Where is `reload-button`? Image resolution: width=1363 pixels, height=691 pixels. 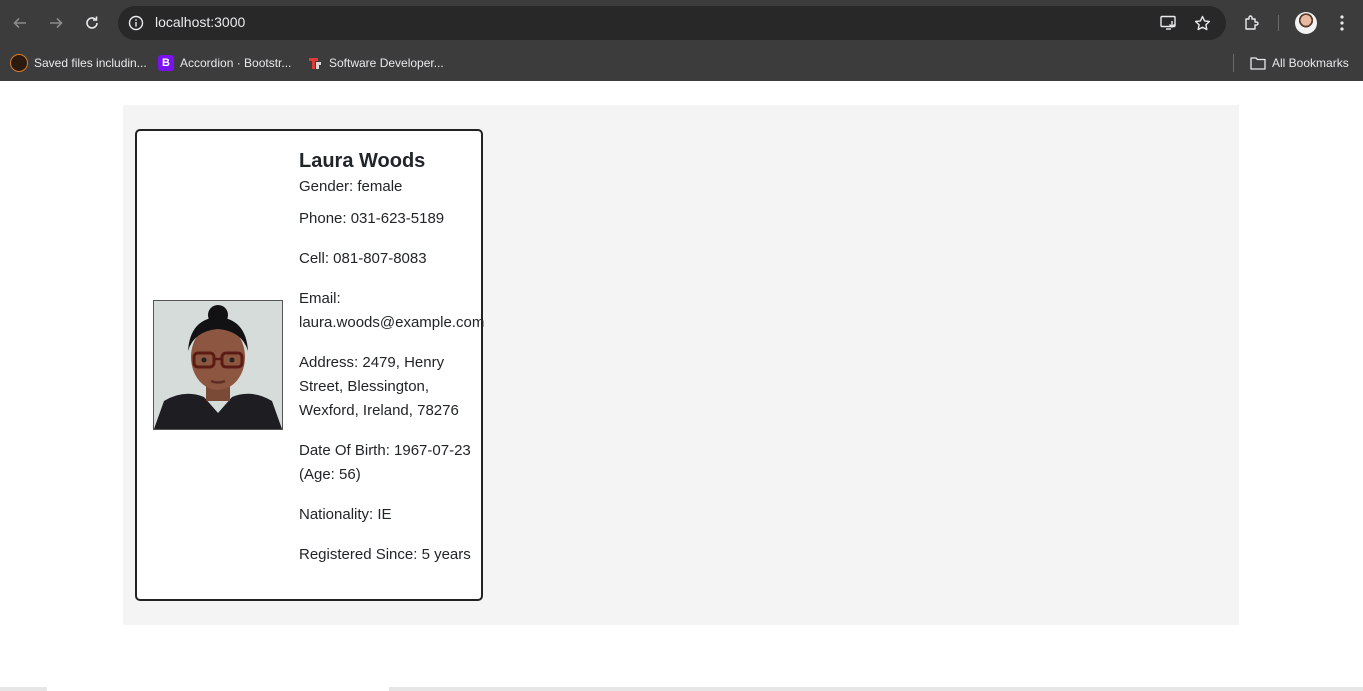 reload-button is located at coordinates (92, 23).